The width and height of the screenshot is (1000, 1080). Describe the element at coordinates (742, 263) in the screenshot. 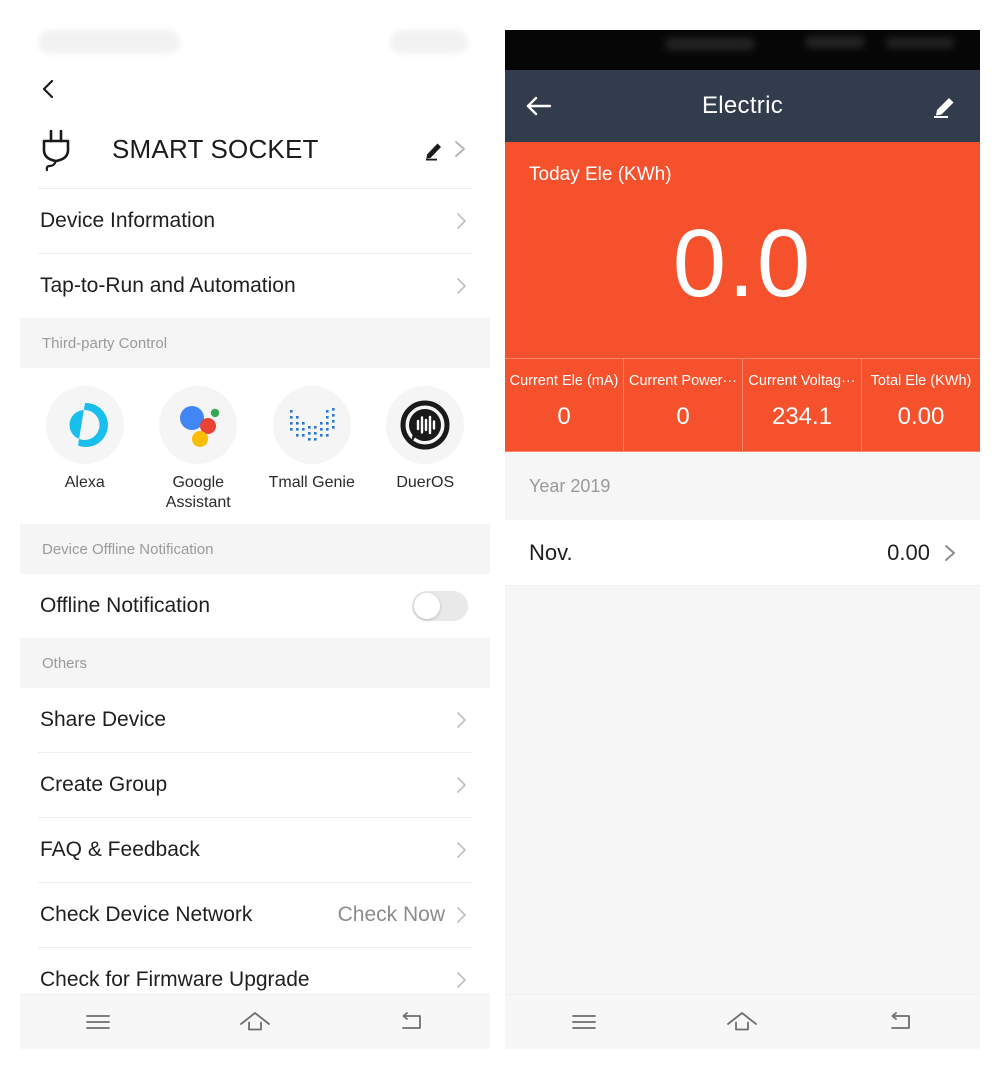

I see `today-ele-value: 0.0` at that location.